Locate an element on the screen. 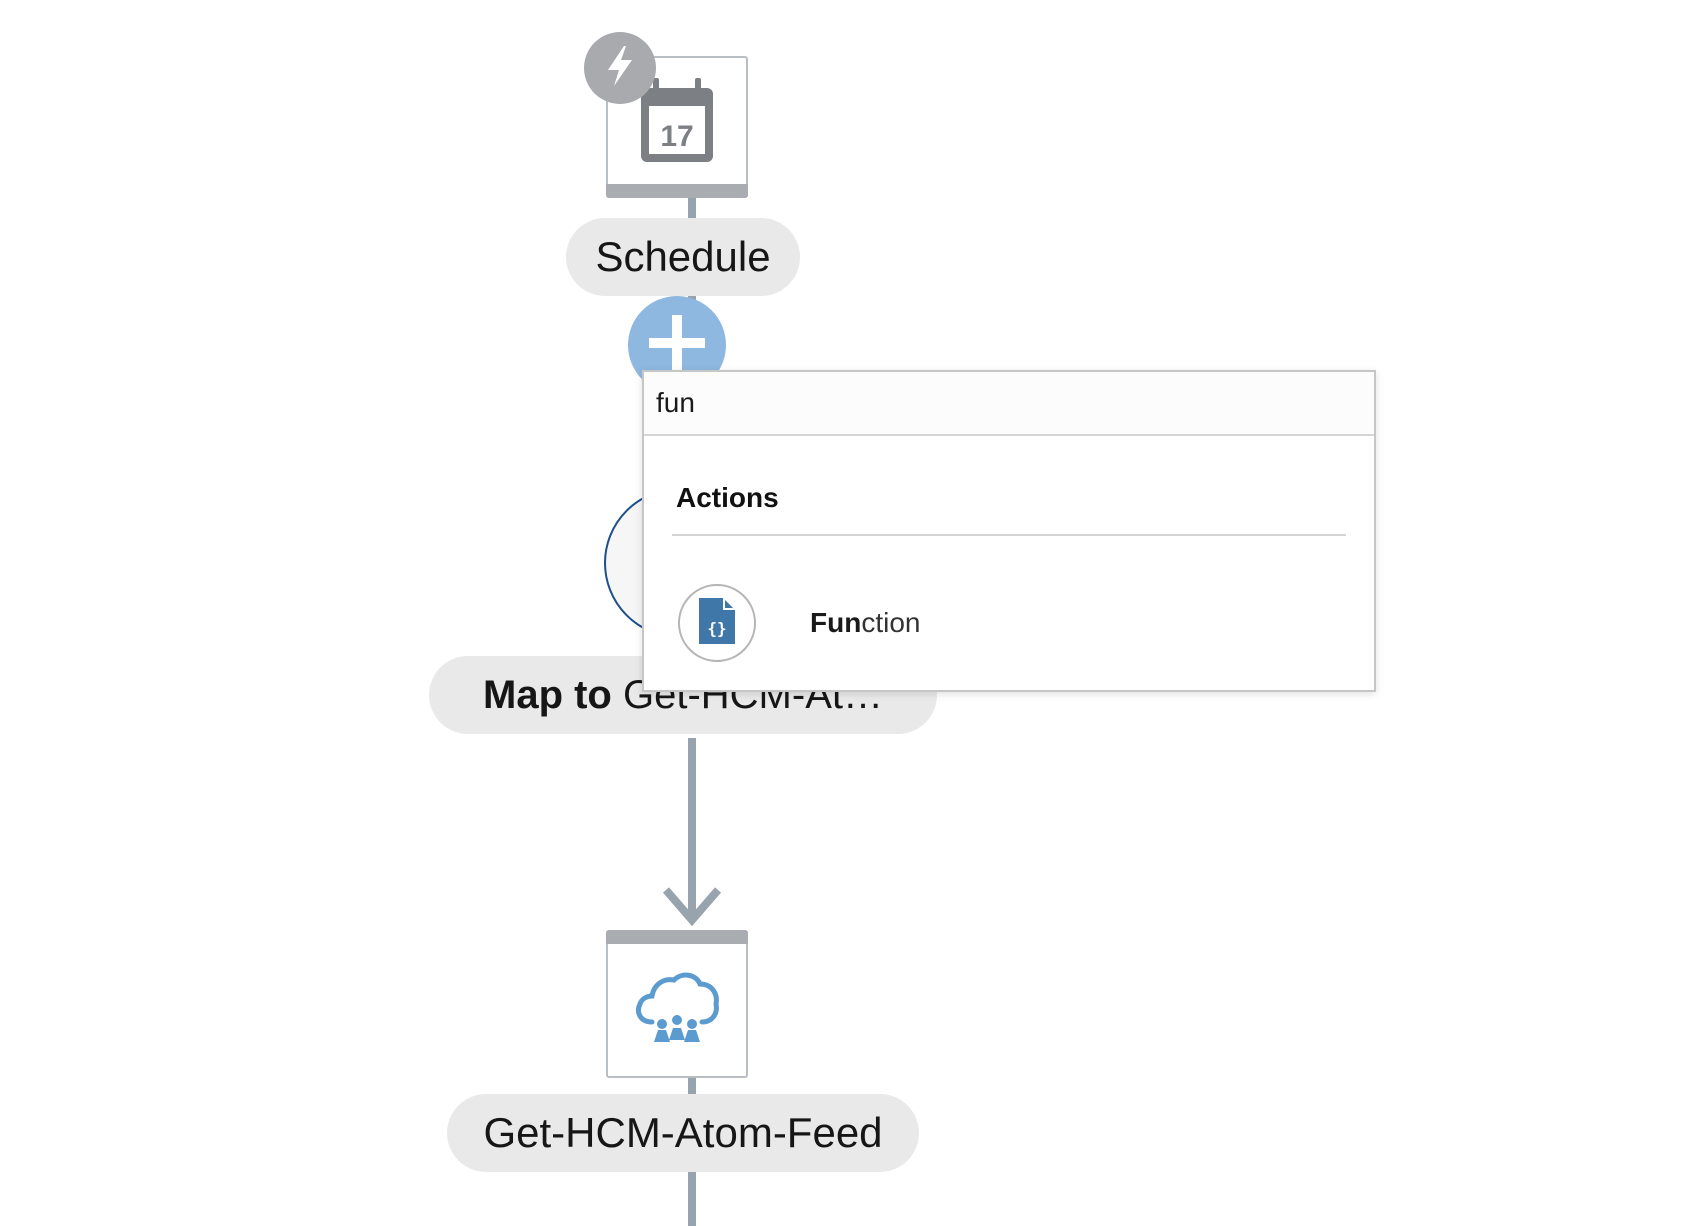 The width and height of the screenshot is (1684, 1226). card-top-bar is located at coordinates (677, 937).